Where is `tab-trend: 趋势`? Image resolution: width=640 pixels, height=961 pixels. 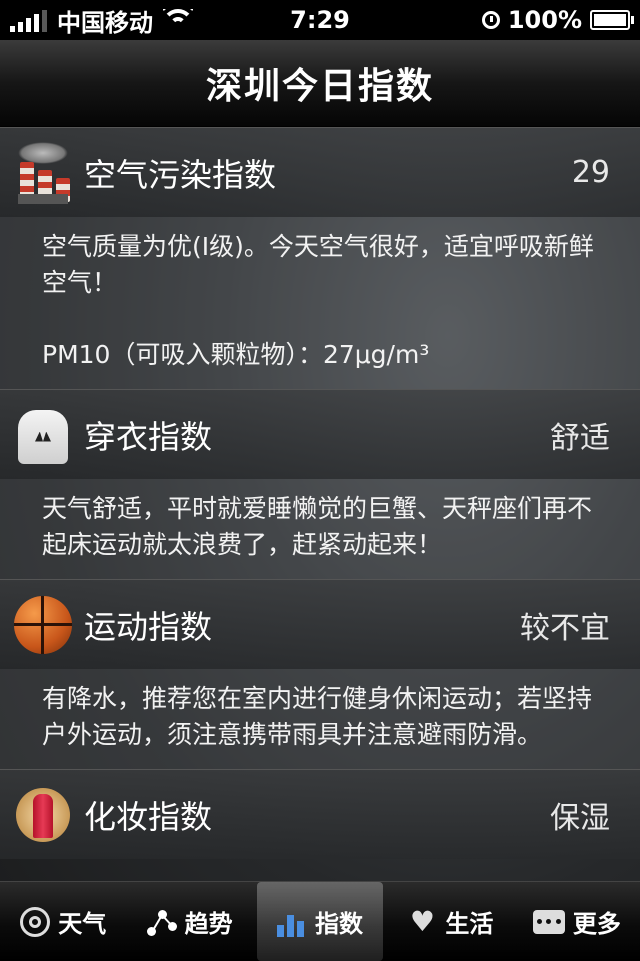 tab-trend: 趋势 is located at coordinates (189, 921).